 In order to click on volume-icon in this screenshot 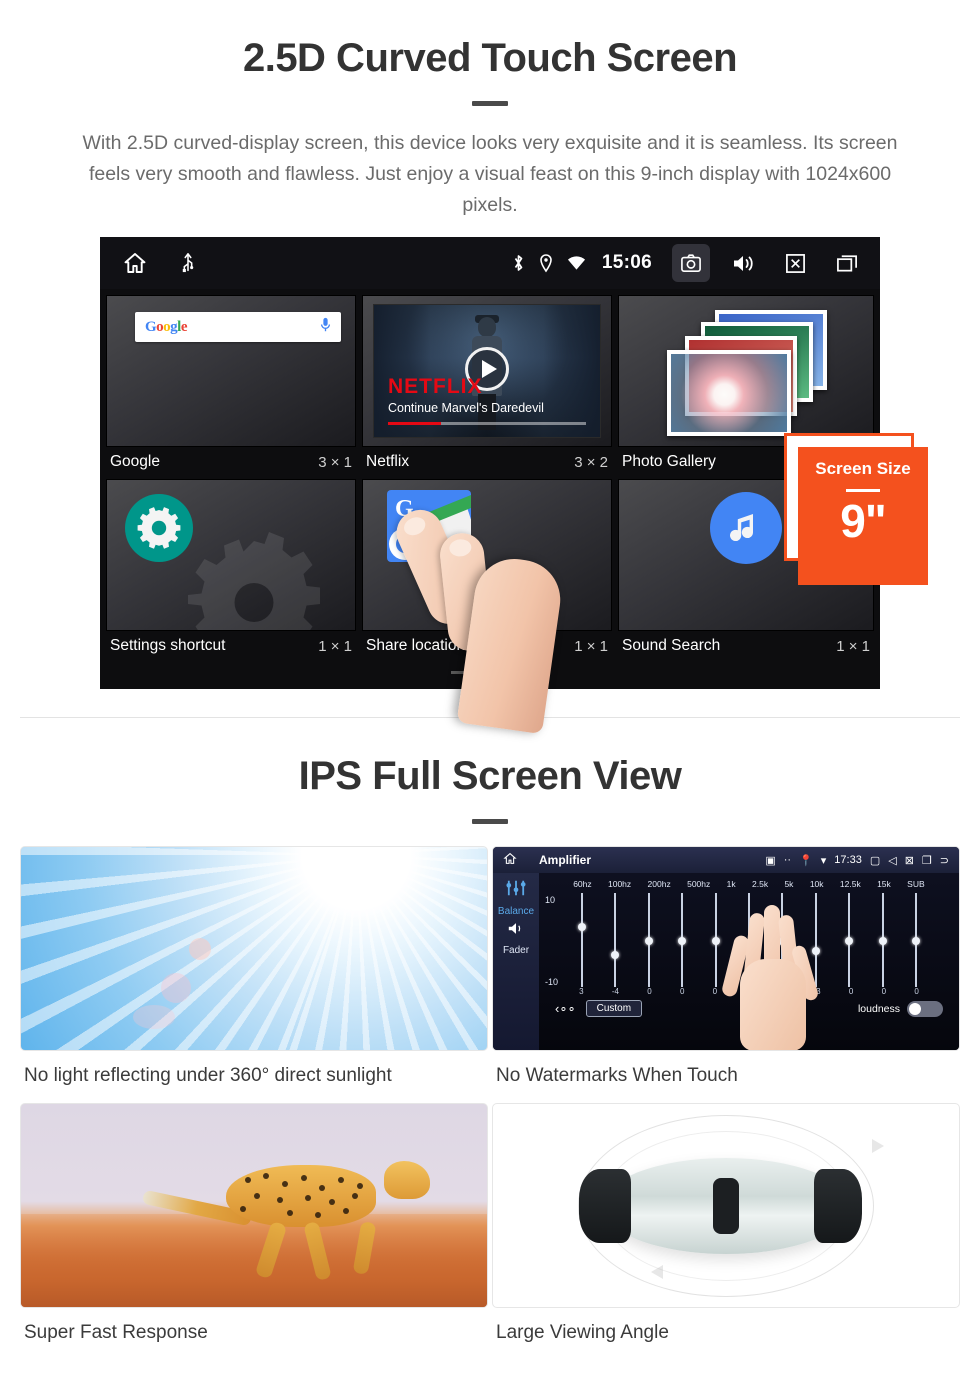, I will do `click(743, 263)`.